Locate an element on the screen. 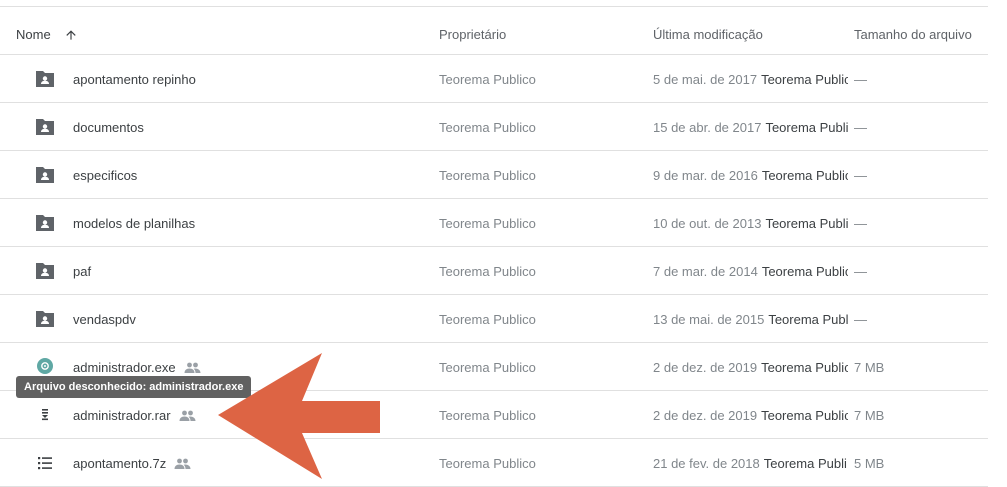 The height and width of the screenshot is (487, 1007). annotation-arrow is located at coordinates (299, 416).